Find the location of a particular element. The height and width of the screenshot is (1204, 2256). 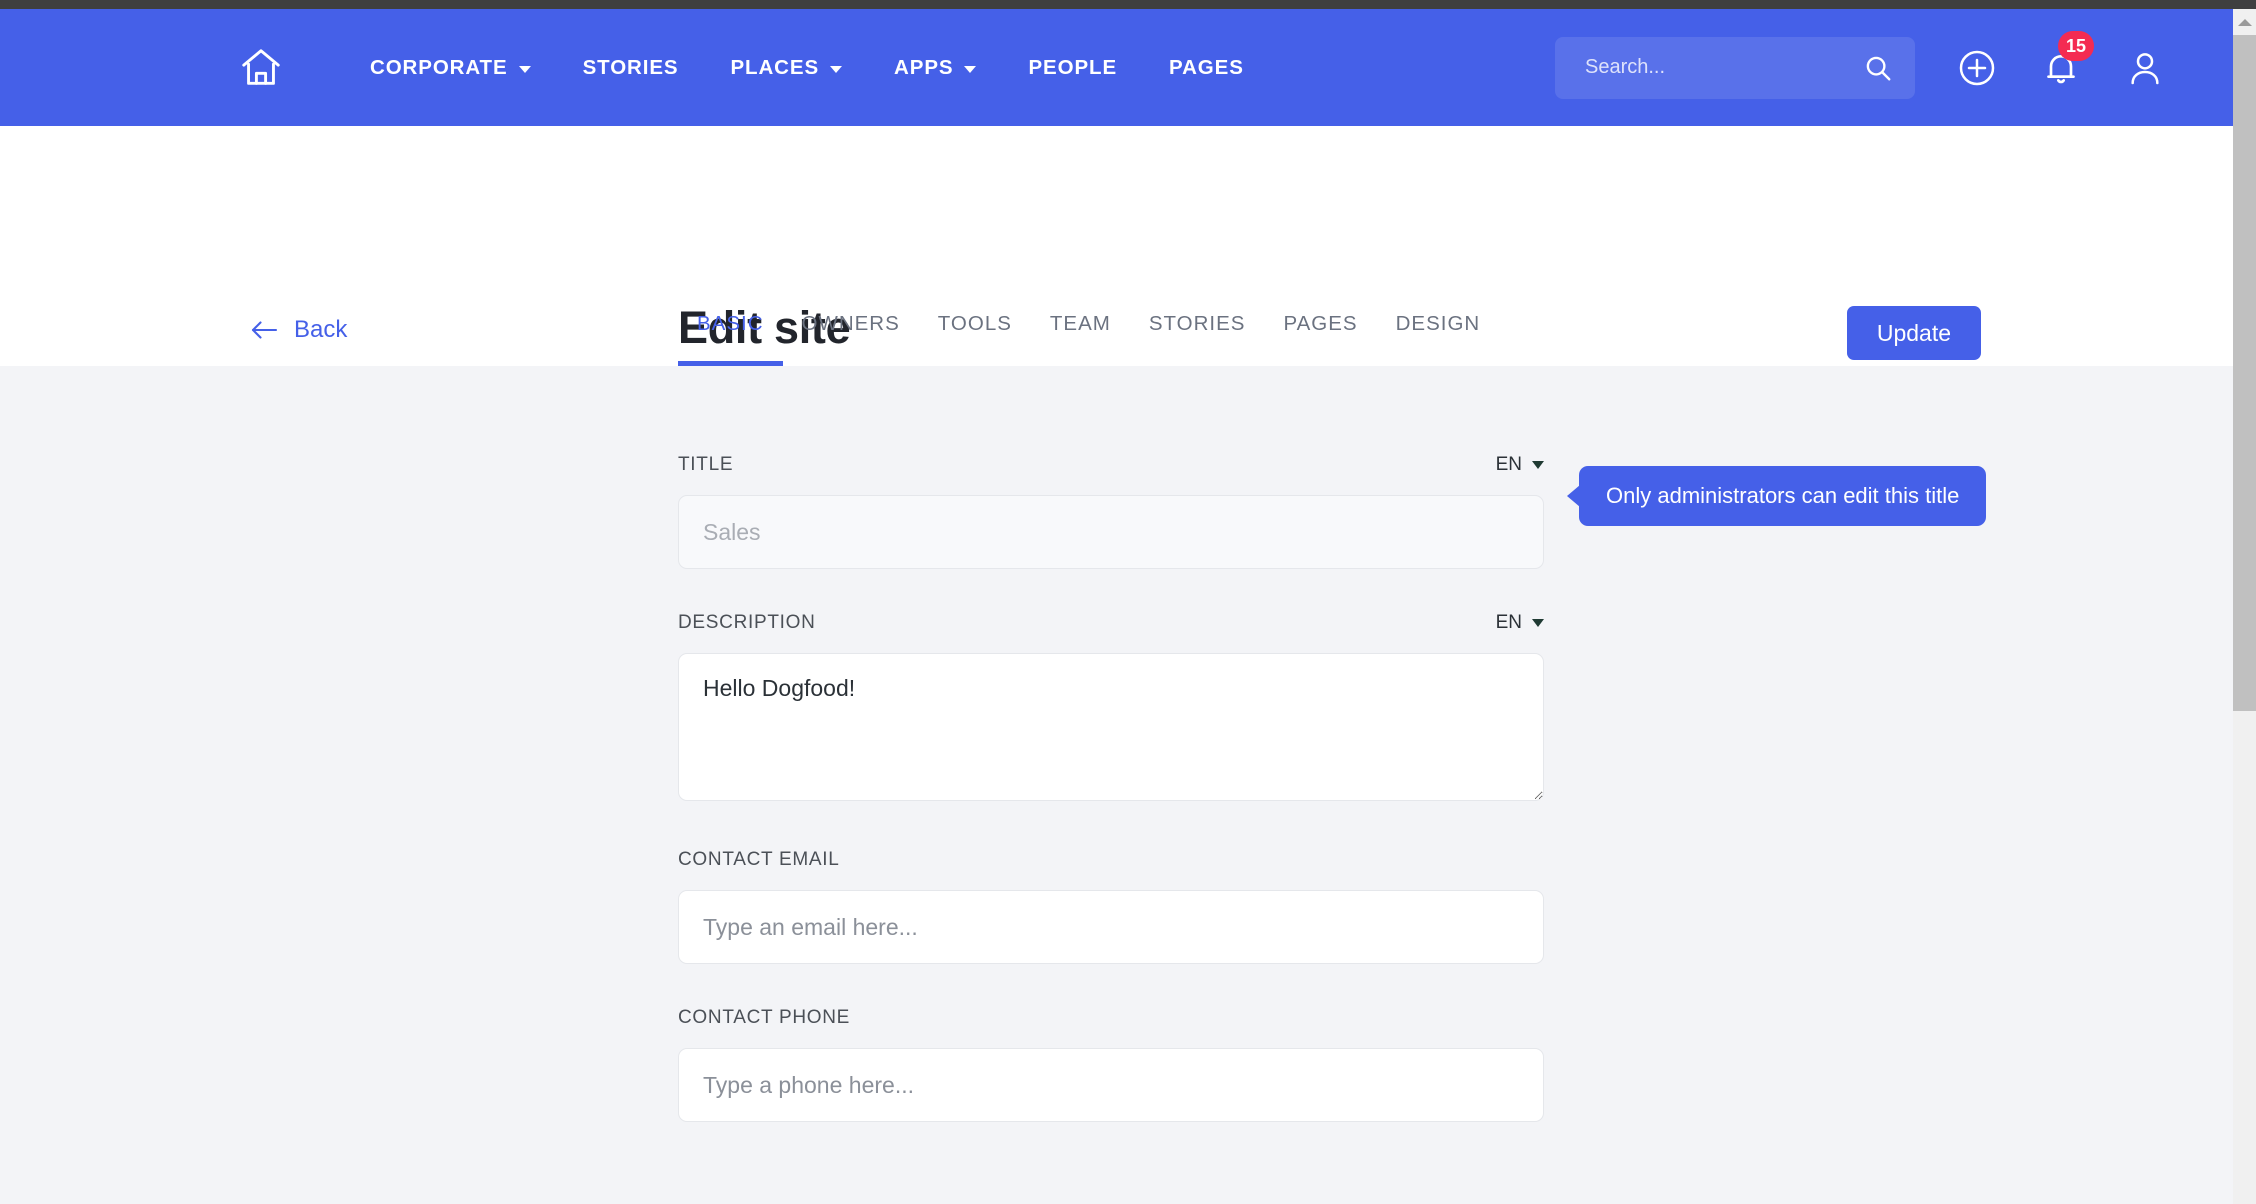

chevron-up-icon is located at coordinates (2244, 22).